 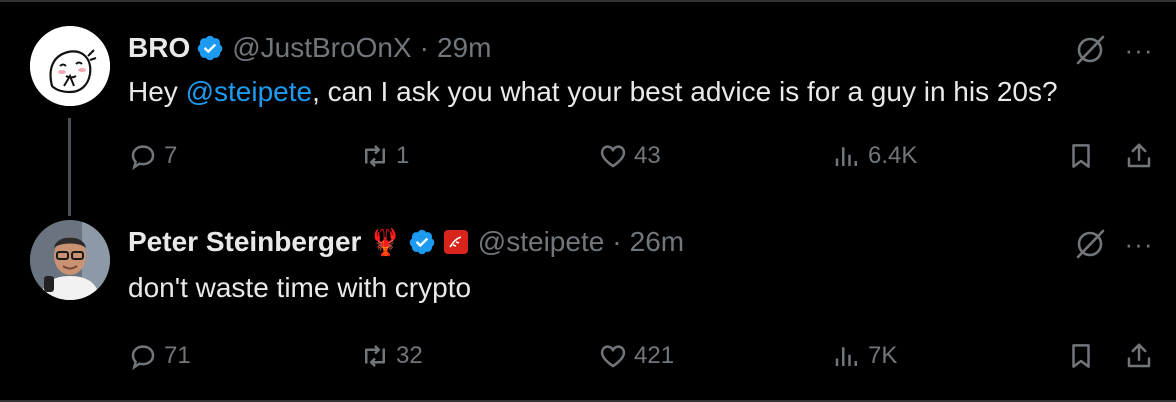 I want to click on mention-link: @steipete, so click(x=249, y=91).